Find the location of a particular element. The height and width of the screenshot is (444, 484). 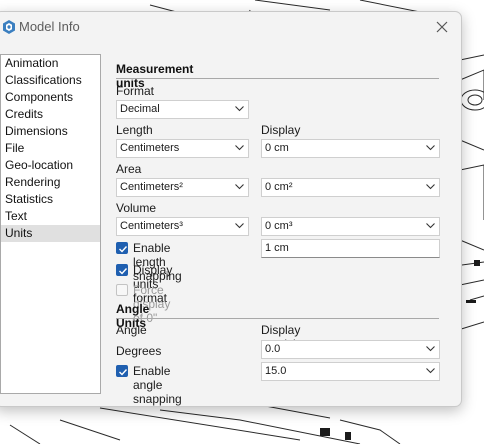

angle-snapping-checkbox is located at coordinates (122, 371).